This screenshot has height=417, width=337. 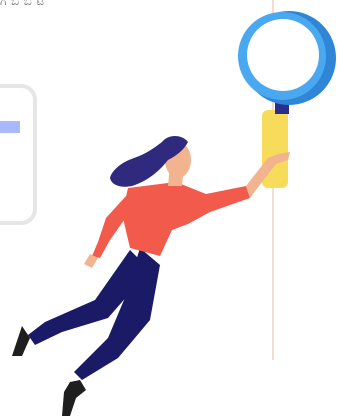 I want to click on back-shoe, so click(x=21, y=341).